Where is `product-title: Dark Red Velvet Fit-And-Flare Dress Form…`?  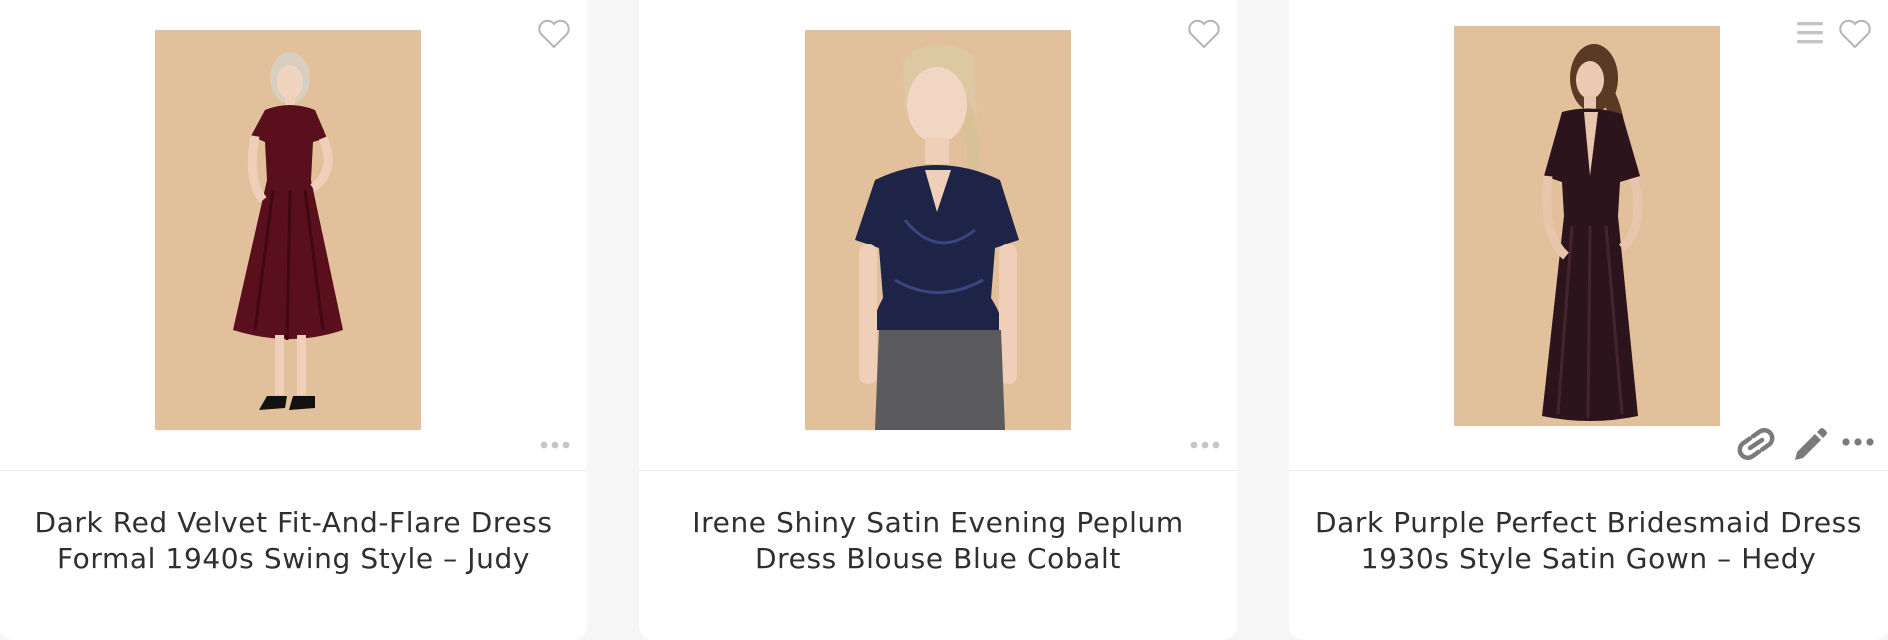
product-title: Dark Red Velvet Fit-And-Flare Dress Form… is located at coordinates (293, 541).